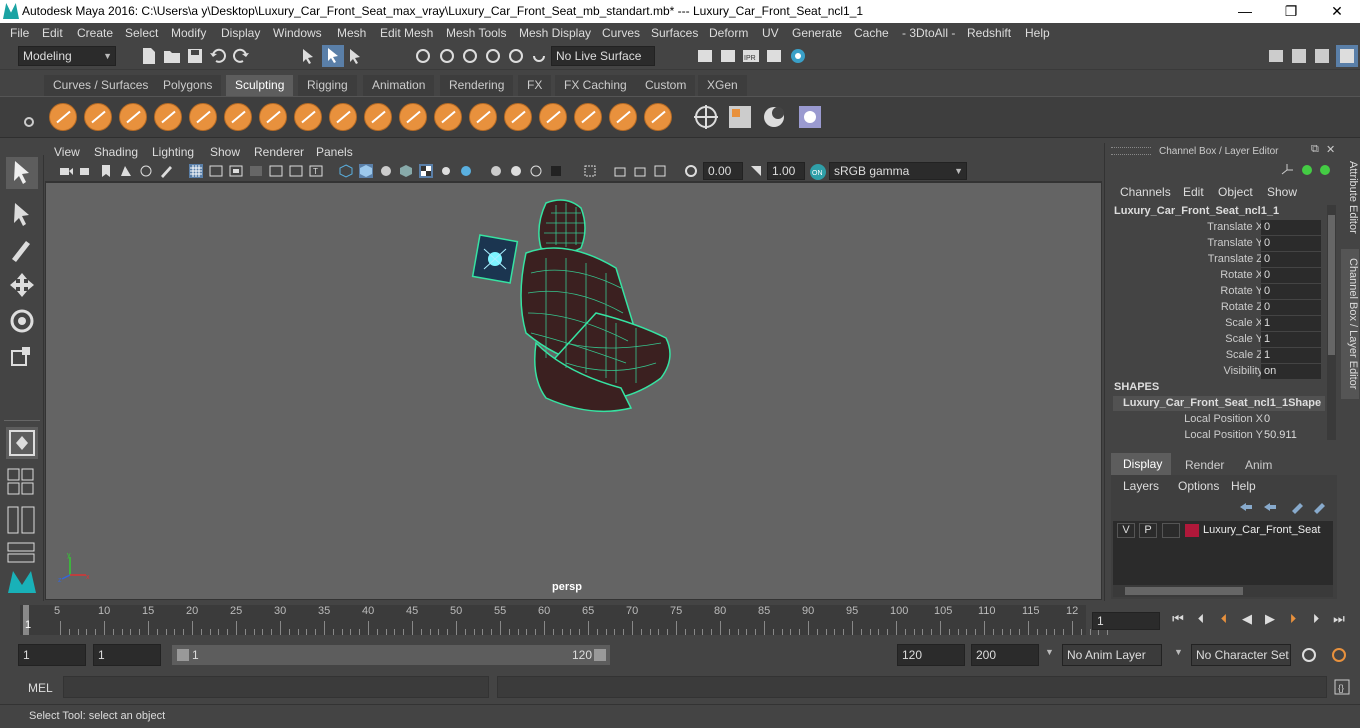 The width and height of the screenshot is (1360, 728). What do you see at coordinates (1235, 192) in the screenshot?
I see `channel-object-menu: Object` at bounding box center [1235, 192].